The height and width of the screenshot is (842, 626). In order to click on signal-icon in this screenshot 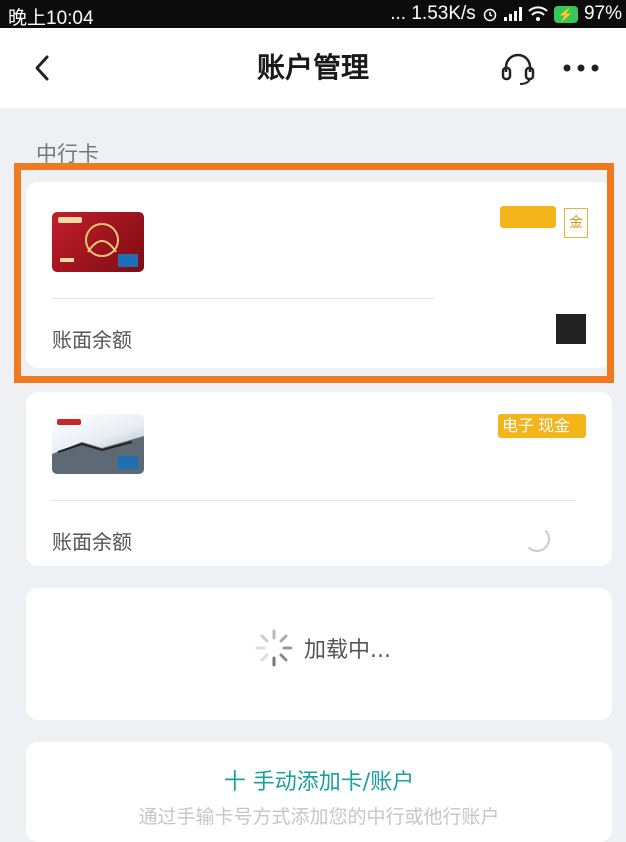, I will do `click(512, 14)`.